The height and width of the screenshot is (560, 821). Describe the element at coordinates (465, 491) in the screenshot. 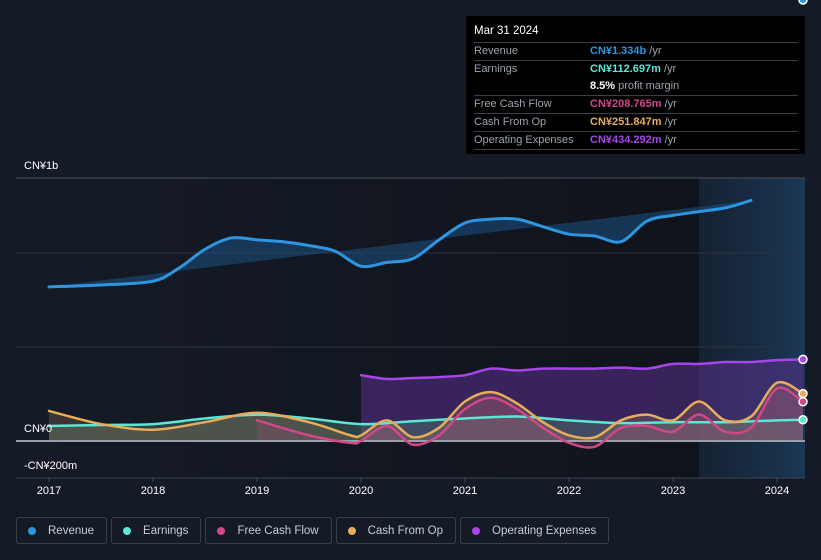

I see `x-tick-label: 2021` at that location.